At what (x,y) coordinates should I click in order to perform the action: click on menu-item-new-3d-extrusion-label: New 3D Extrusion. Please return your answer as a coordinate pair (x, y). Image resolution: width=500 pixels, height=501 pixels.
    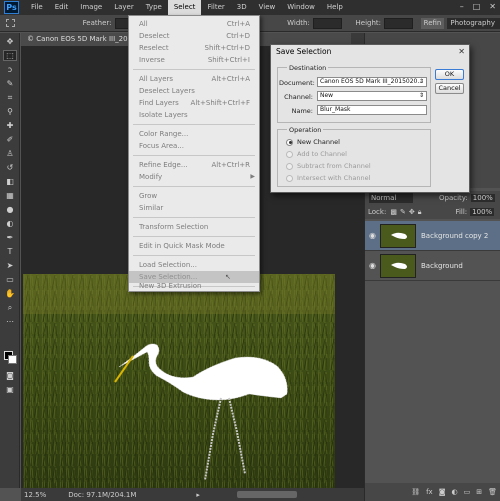
    Looking at the image, I should click on (170, 286).